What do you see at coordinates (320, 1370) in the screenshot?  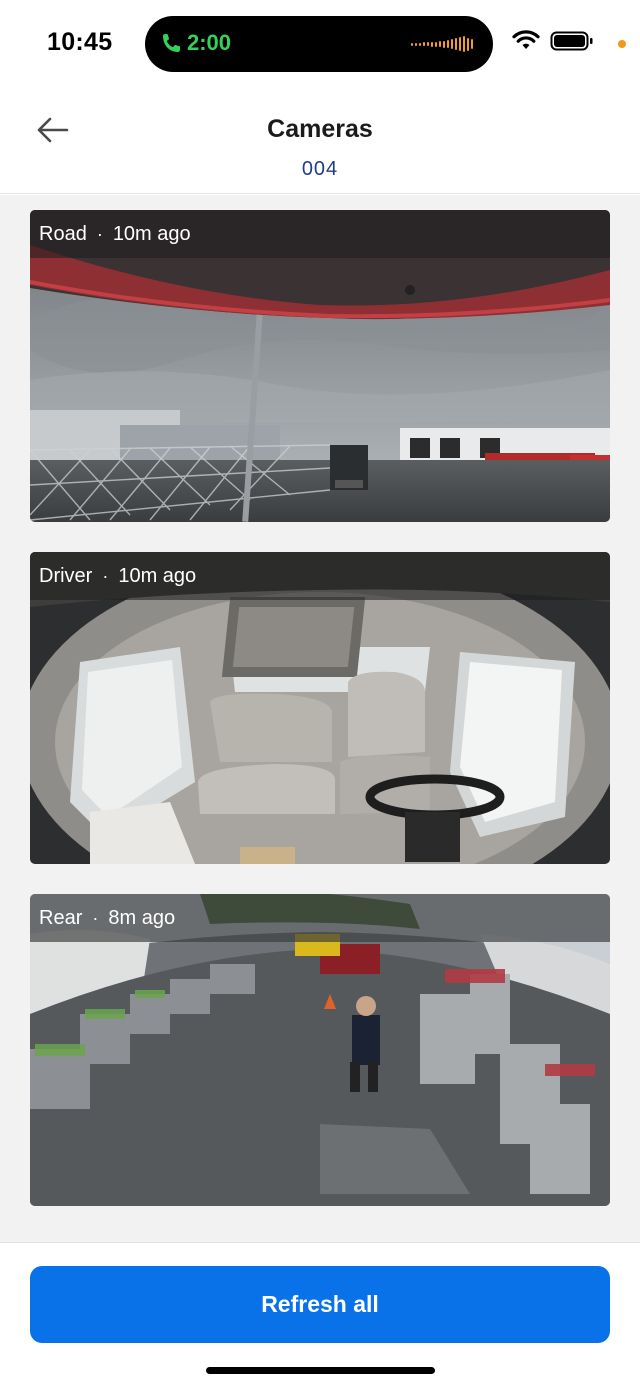 I see `home-indicator` at bounding box center [320, 1370].